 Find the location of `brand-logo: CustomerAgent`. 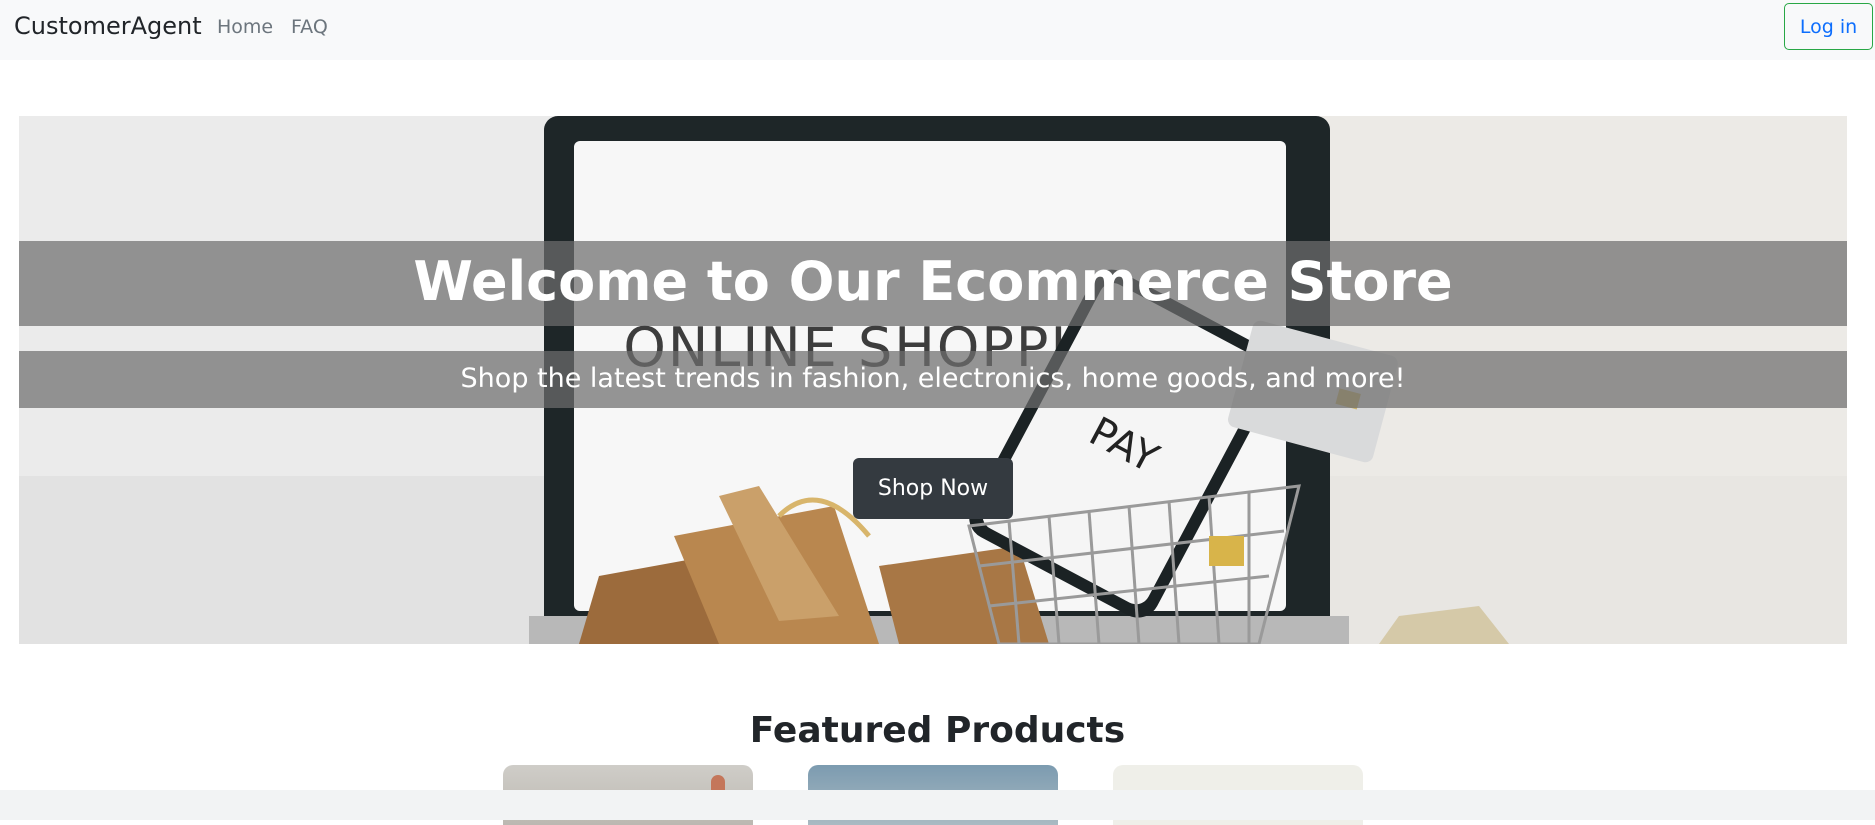

brand-logo: CustomerAgent is located at coordinates (108, 26).